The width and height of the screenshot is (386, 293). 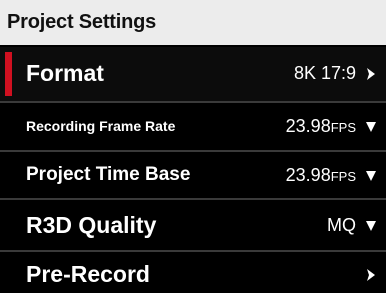 What do you see at coordinates (65, 73) in the screenshot?
I see `menu-item-label: Format` at bounding box center [65, 73].